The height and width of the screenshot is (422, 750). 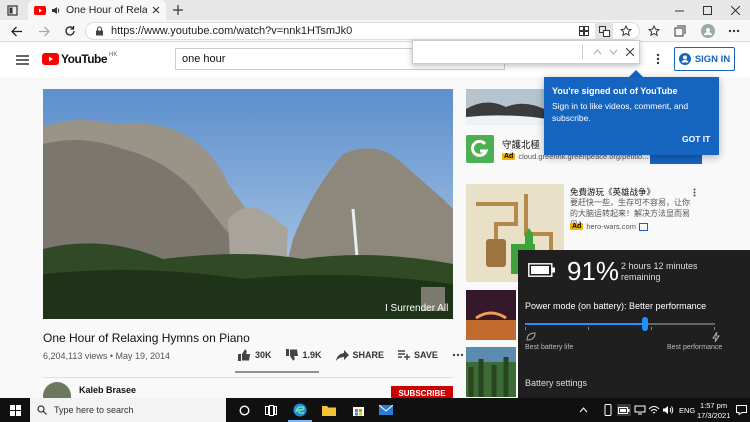 I want to click on pen-workspace-icon, so click(x=608, y=410).